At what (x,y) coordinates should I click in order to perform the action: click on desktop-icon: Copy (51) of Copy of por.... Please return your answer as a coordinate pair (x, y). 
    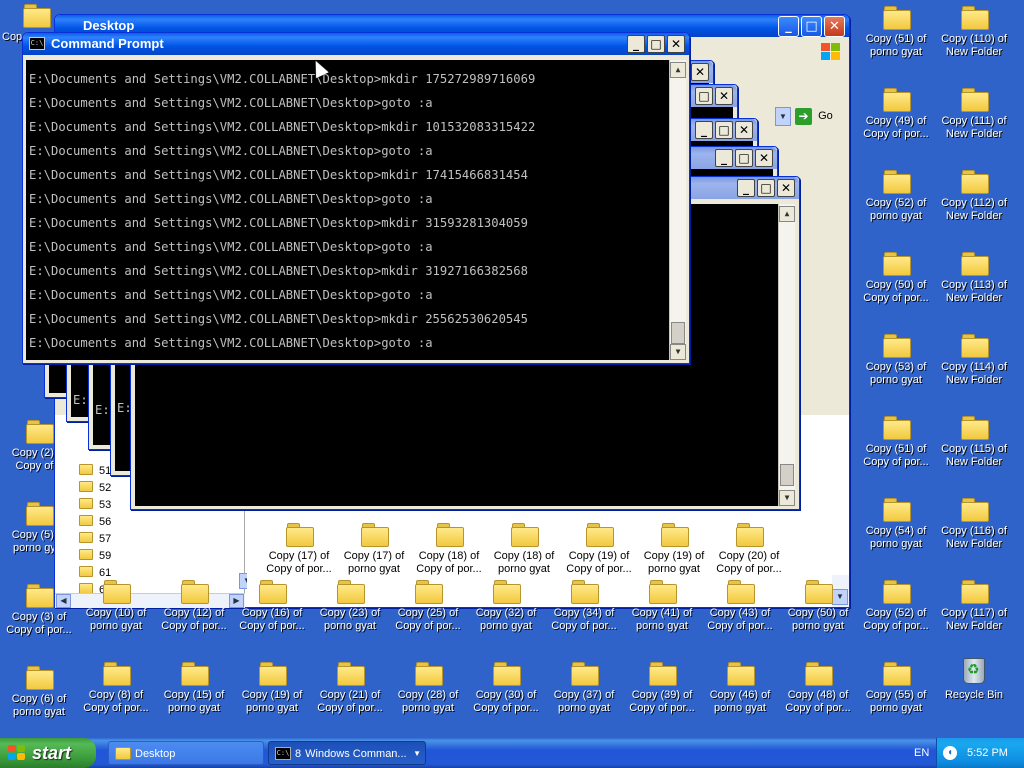
    Looking at the image, I should click on (896, 442).